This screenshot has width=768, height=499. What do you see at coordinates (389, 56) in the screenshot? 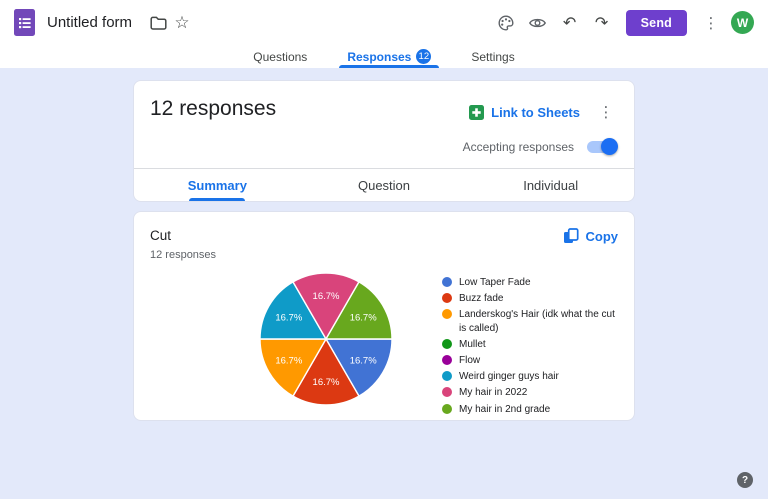
I see `tab-responses: Responses 12` at bounding box center [389, 56].